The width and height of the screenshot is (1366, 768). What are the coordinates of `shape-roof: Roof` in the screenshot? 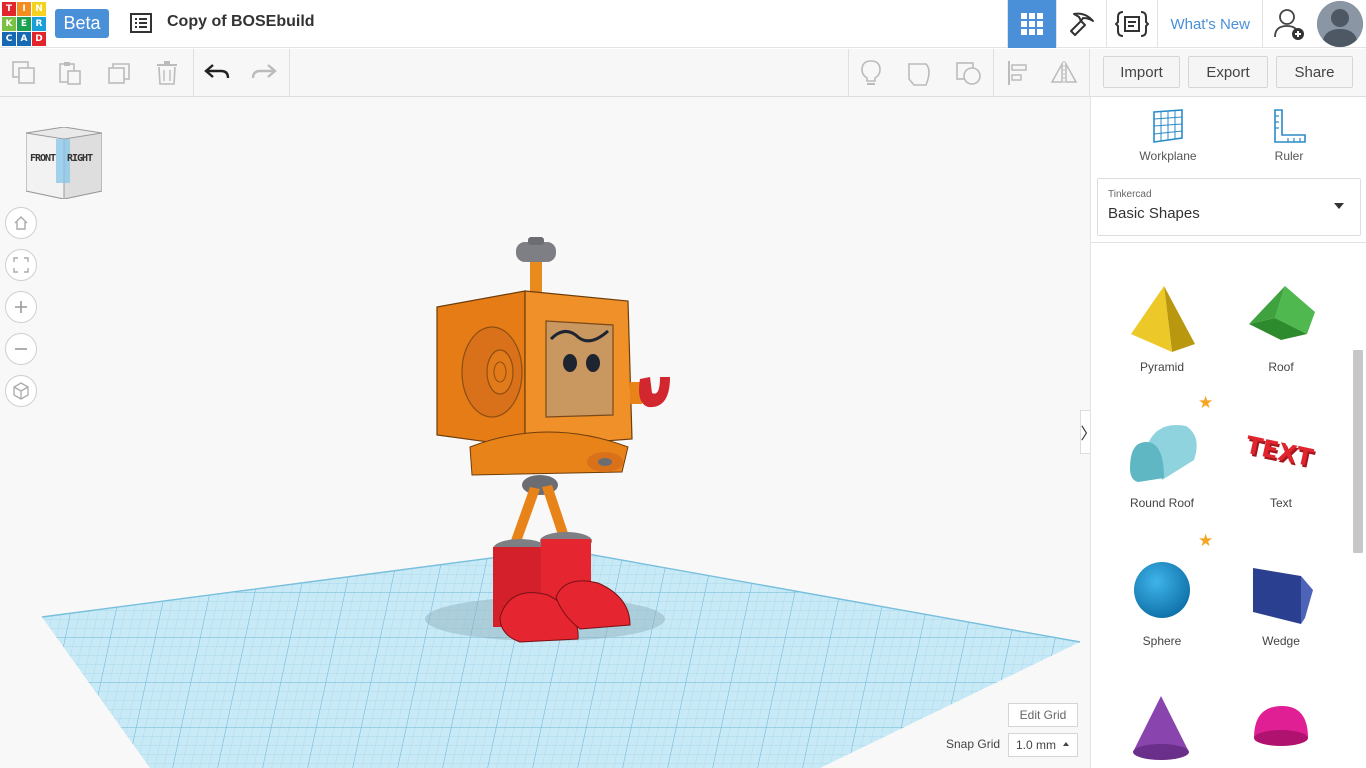 It's located at (1281, 328).